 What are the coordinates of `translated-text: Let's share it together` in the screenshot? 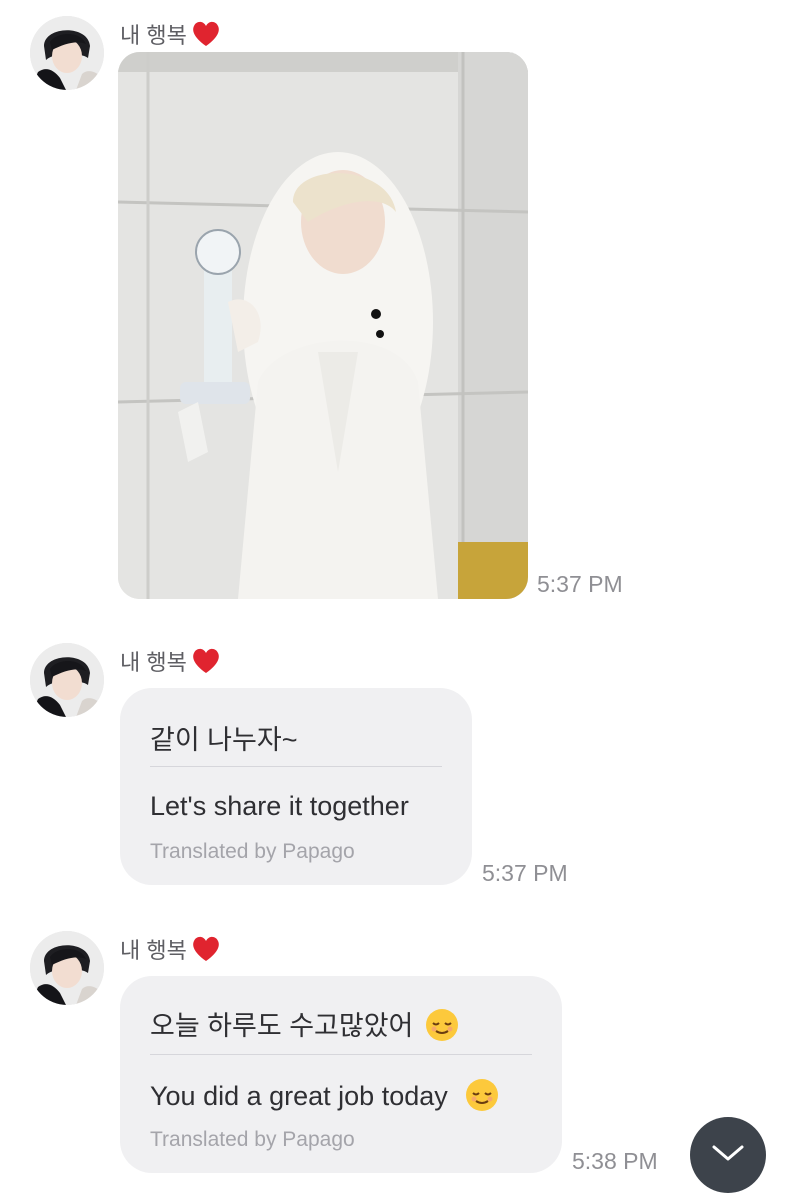 It's located at (279, 806).